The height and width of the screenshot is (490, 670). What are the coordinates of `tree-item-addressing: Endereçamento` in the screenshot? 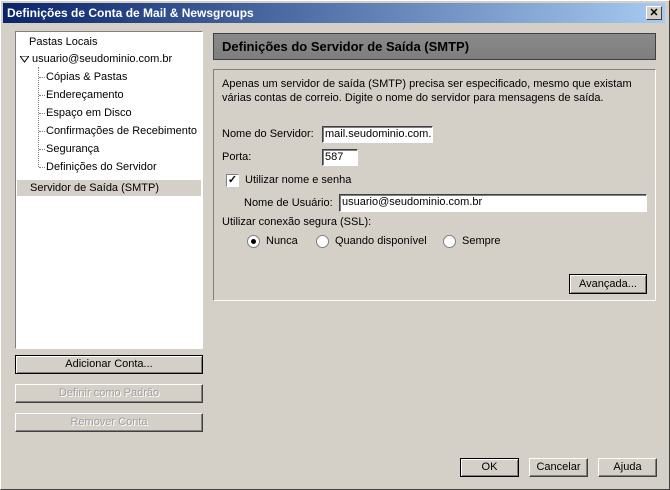 It's located at (85, 95).